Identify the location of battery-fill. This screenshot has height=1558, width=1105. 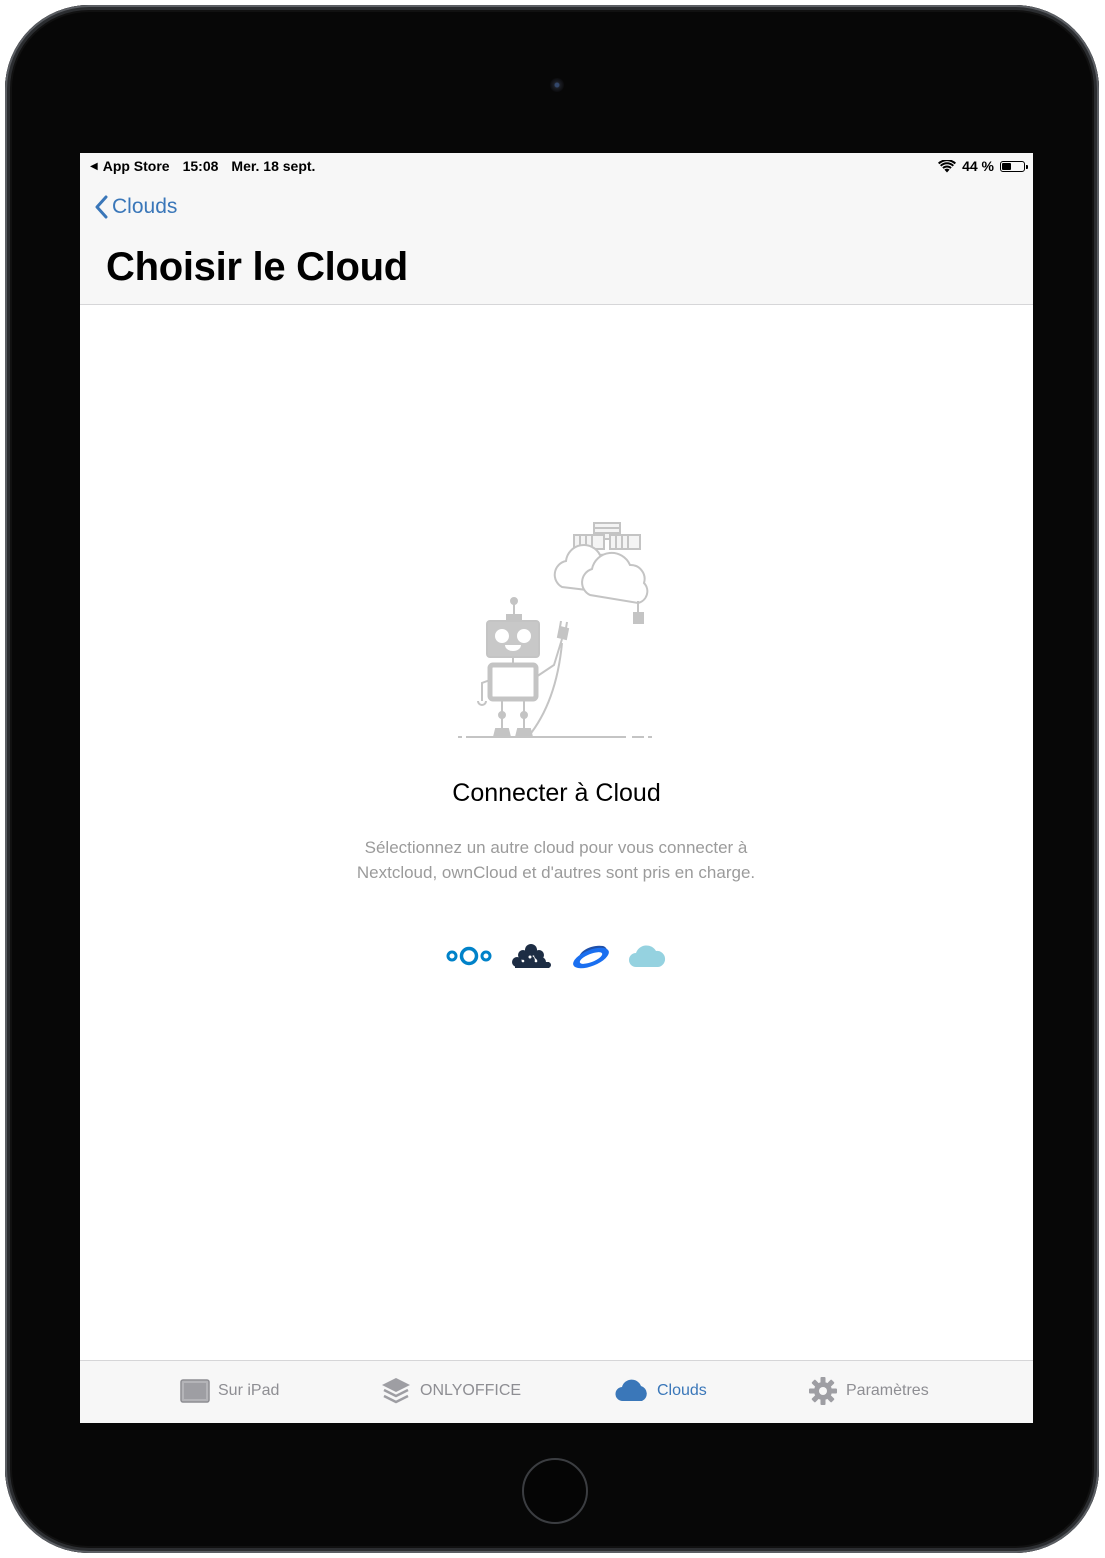
(1006, 166).